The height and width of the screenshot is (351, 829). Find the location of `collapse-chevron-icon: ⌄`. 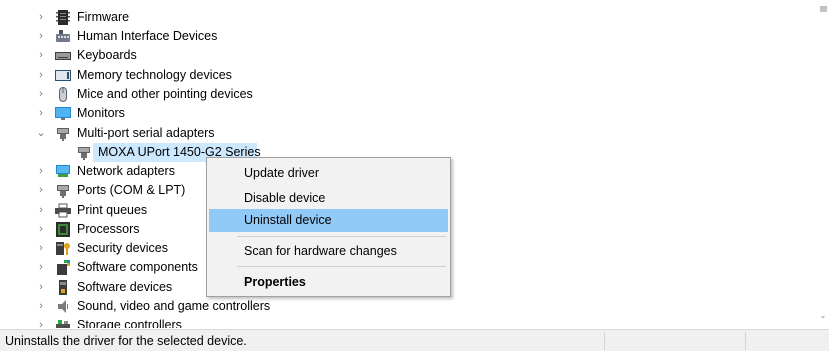

collapse-chevron-icon: ⌄ is located at coordinates (41, 133).